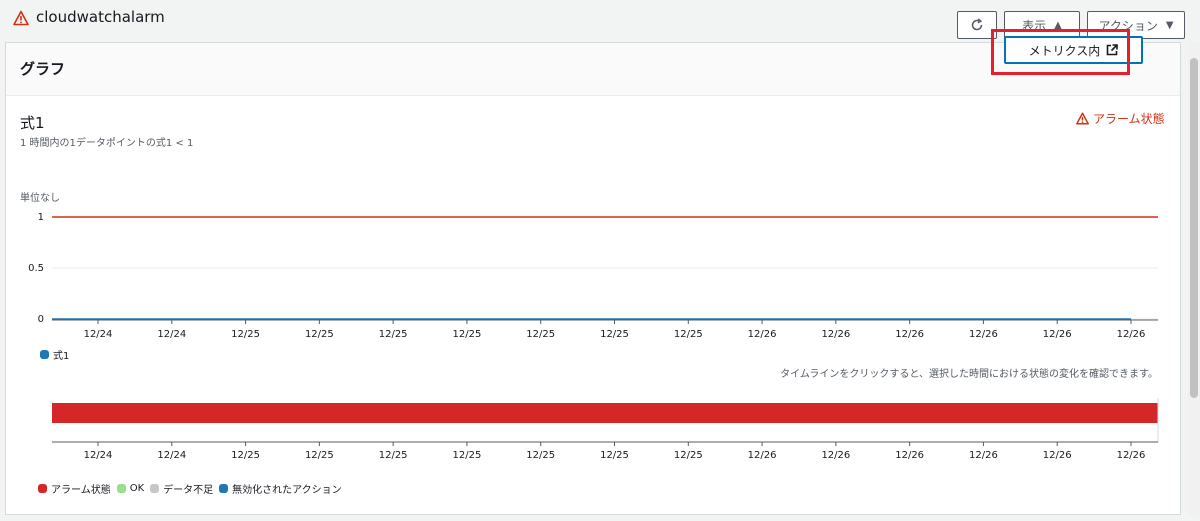  What do you see at coordinates (969, 374) in the screenshot?
I see `timeline-hint: タイムラインをクリックすると、選択した時間における状態の変化を確認できます。` at bounding box center [969, 374].